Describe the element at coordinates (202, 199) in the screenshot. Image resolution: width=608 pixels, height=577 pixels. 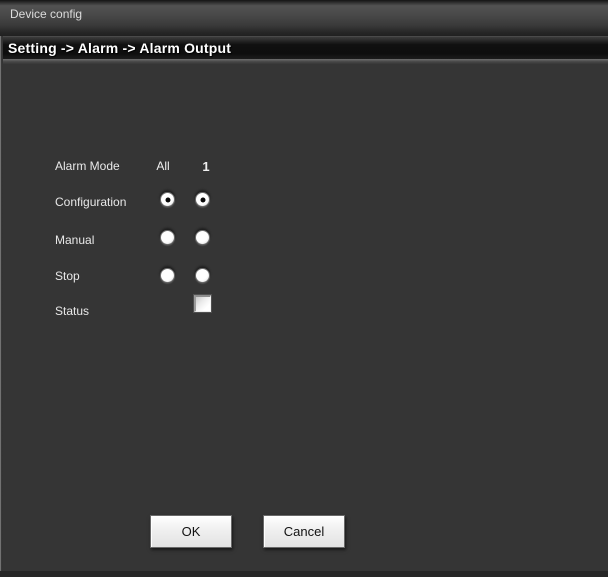
I see `configuration-1-radio` at that location.